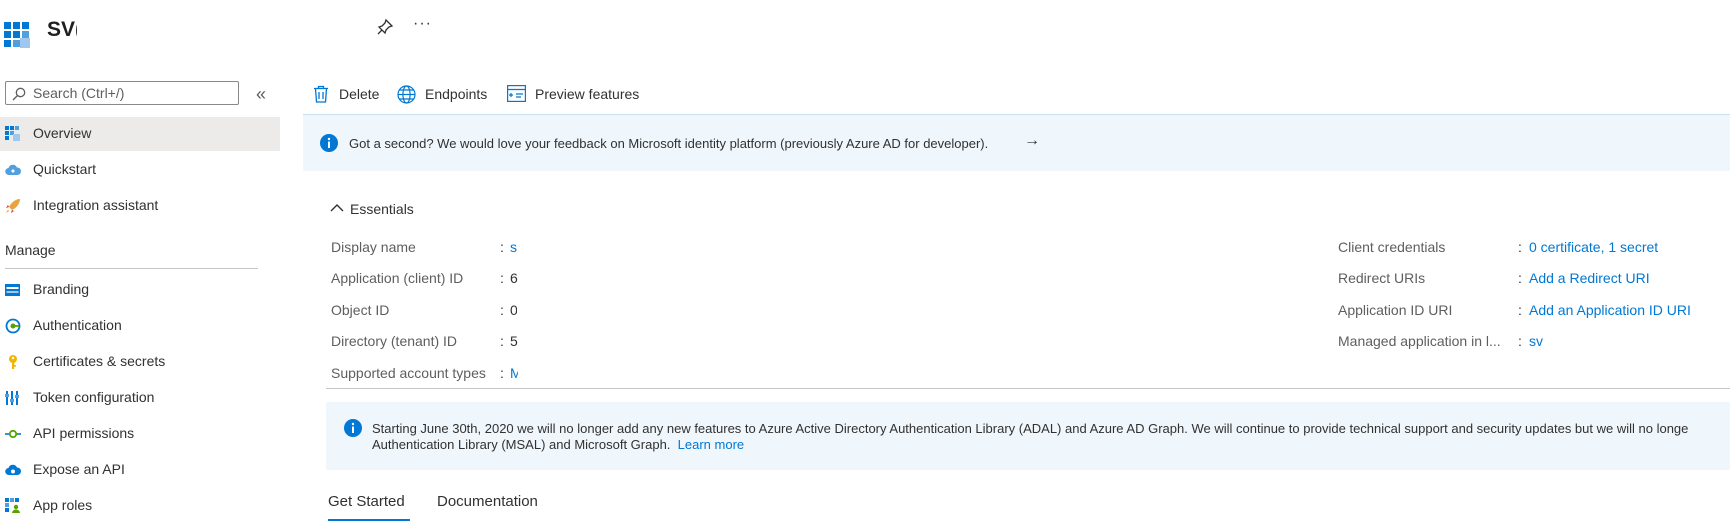  What do you see at coordinates (261, 94) in the screenshot?
I see `collapse-sidebar-icon: «` at bounding box center [261, 94].